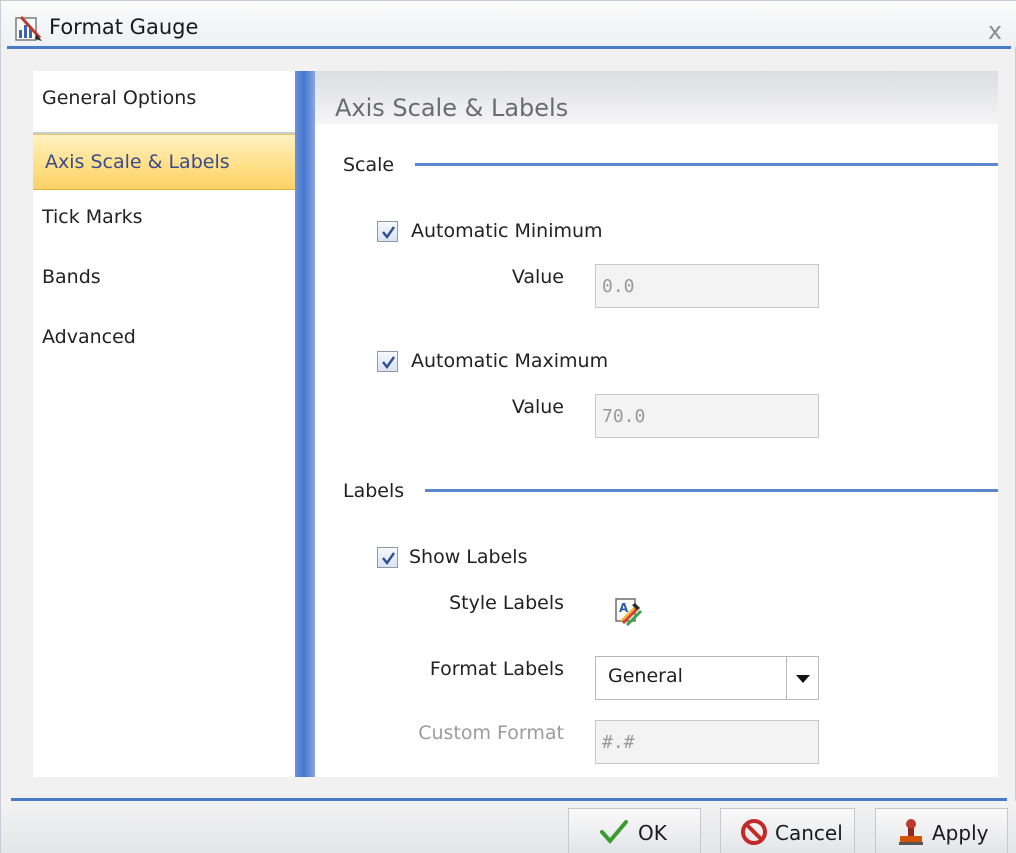 The height and width of the screenshot is (853, 1016). What do you see at coordinates (706, 164) in the screenshot?
I see `scale-section-divider` at bounding box center [706, 164].